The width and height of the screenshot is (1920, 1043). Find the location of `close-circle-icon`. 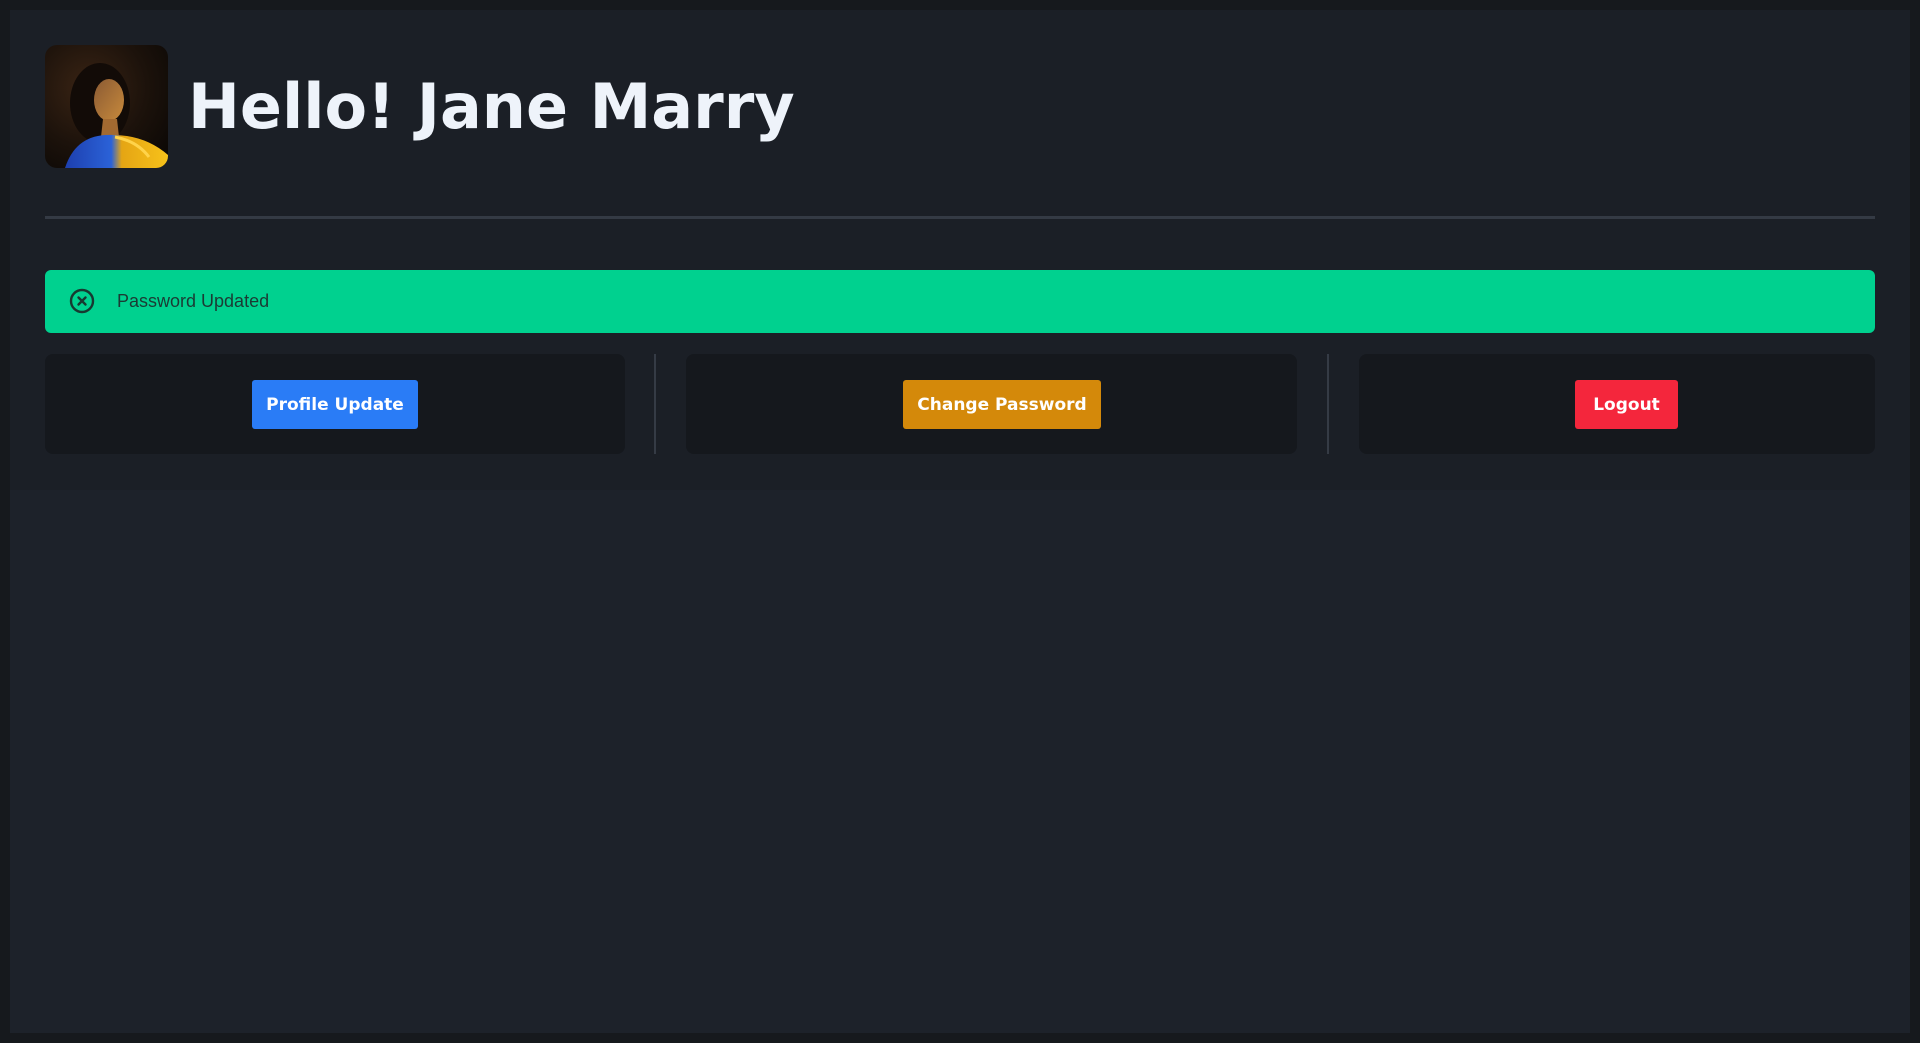

close-circle-icon is located at coordinates (82, 301).